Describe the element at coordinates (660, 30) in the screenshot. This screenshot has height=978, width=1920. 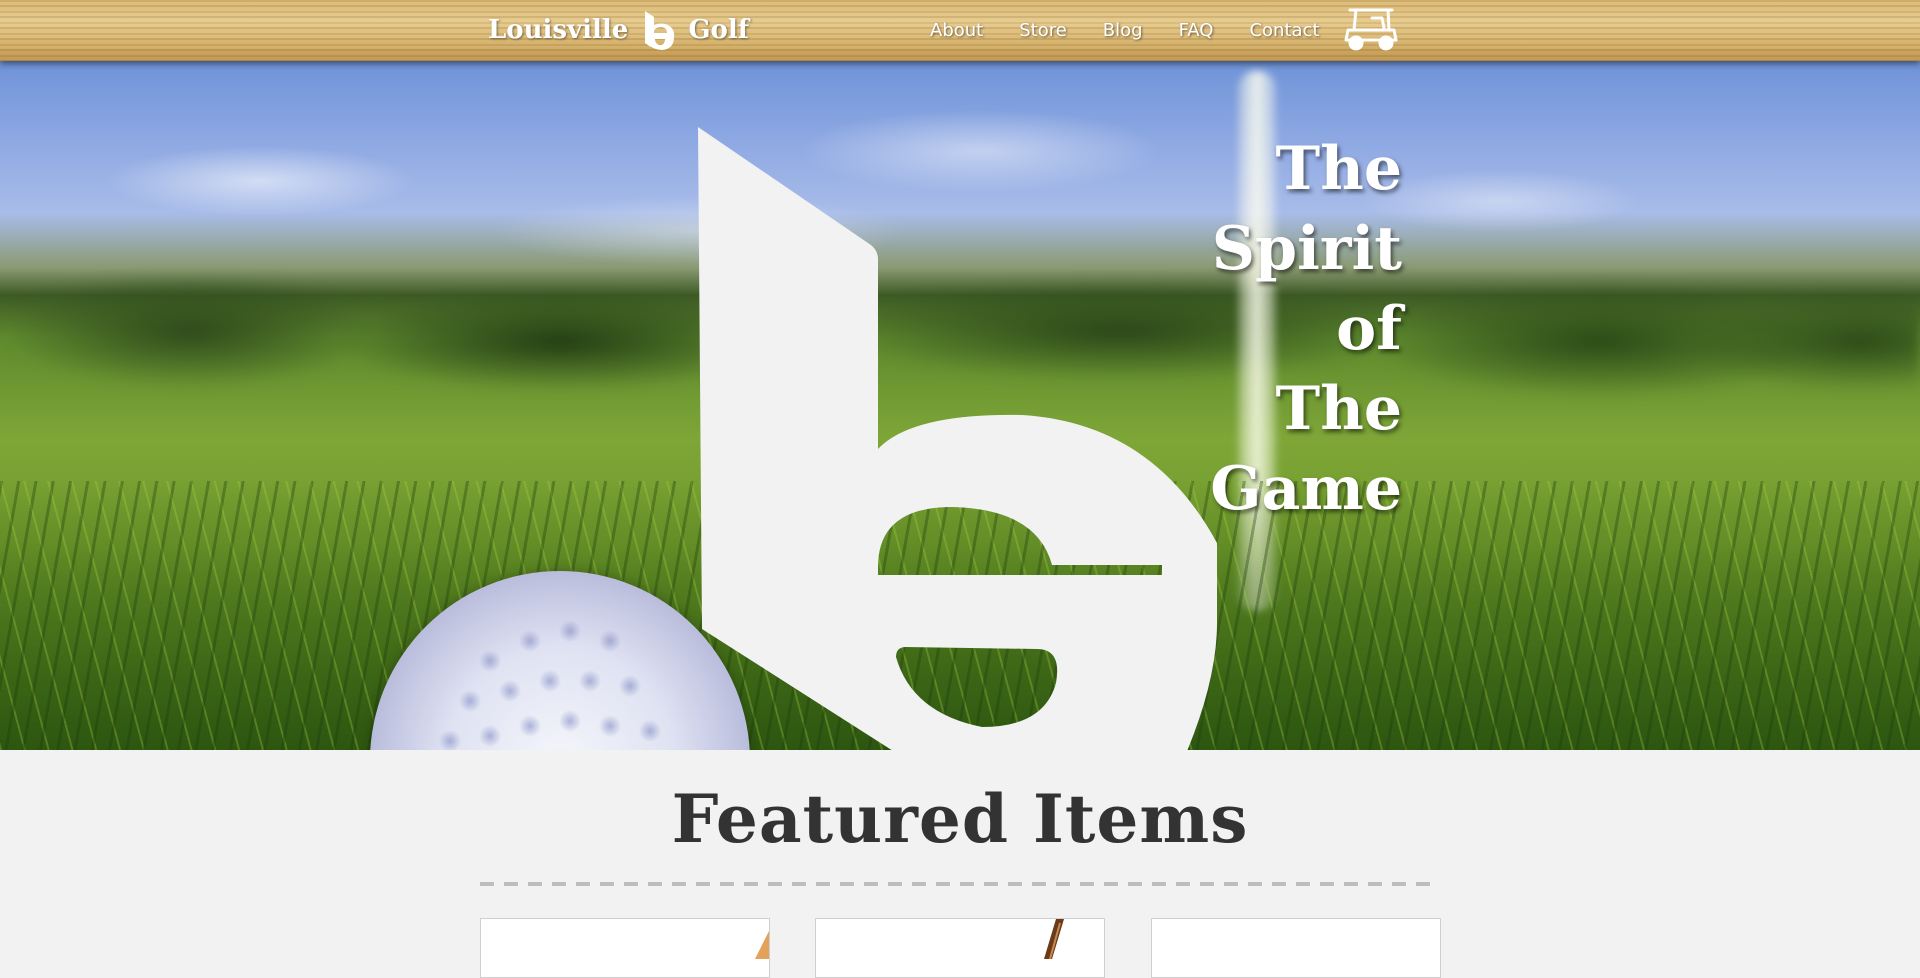
I see `lg-logo-icon` at that location.